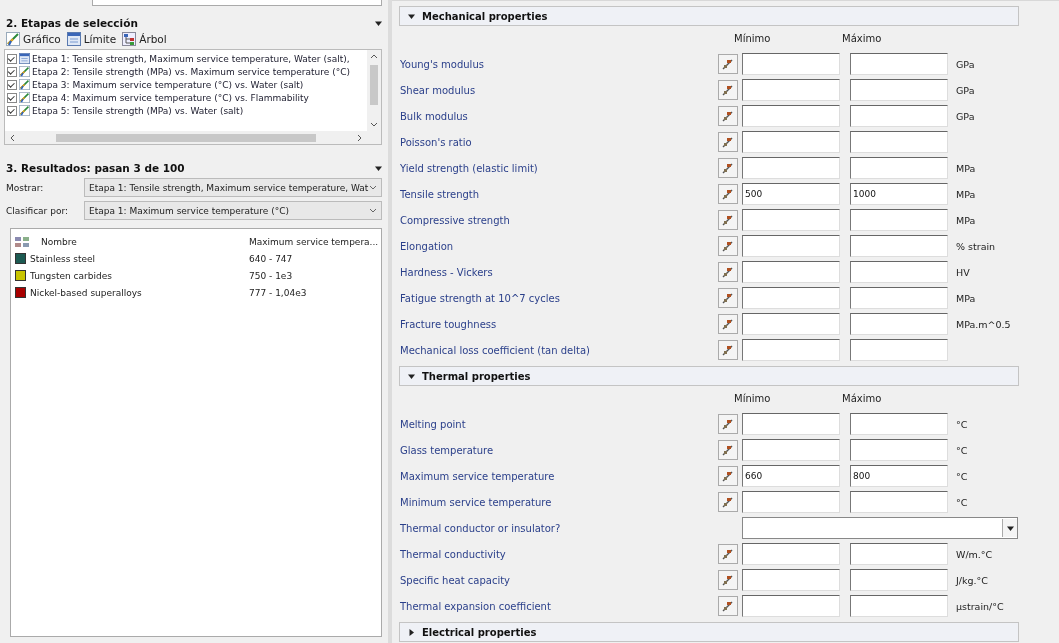 The width and height of the screenshot is (1059, 643). I want to click on scroll-up-icon, so click(374, 56).